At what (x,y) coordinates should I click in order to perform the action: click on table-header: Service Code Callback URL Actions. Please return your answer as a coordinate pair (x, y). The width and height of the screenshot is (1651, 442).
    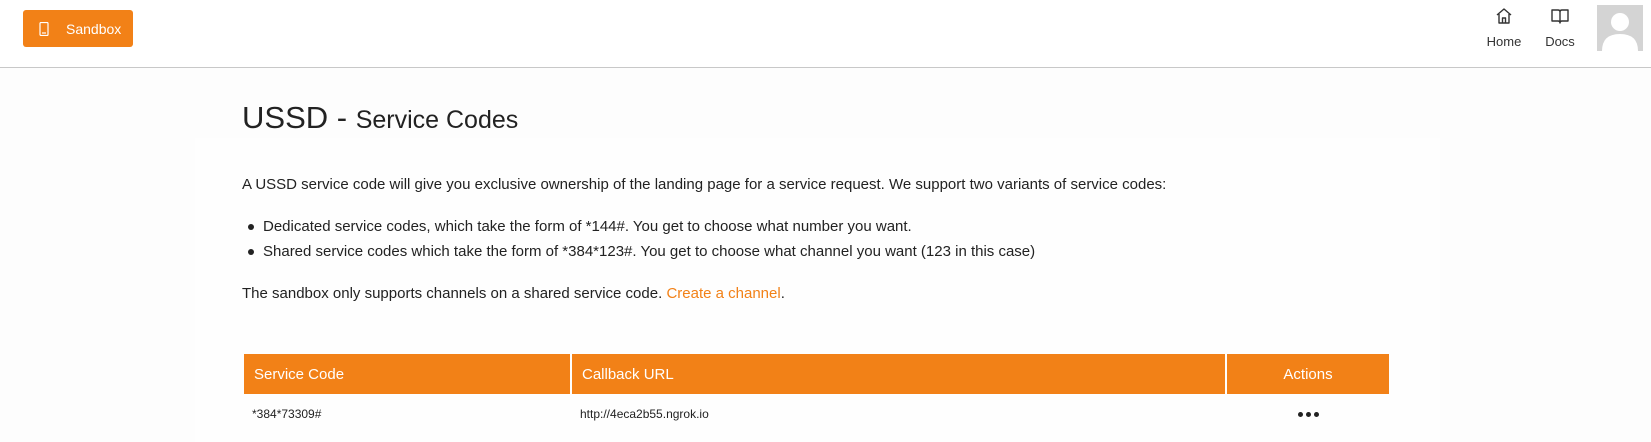
    Looking at the image, I should click on (818, 374).